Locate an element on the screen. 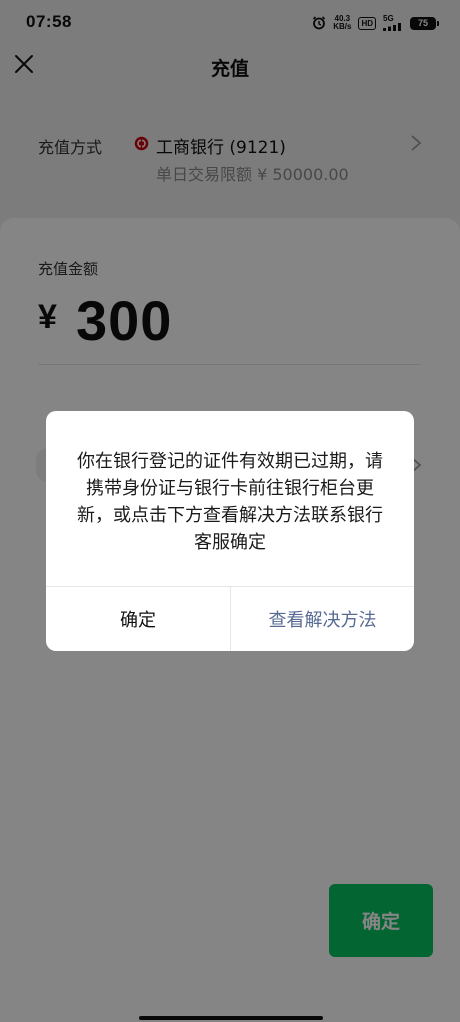 This screenshot has height=1022, width=460. view-solution-button: 查看解决方法 is located at coordinates (322, 619).